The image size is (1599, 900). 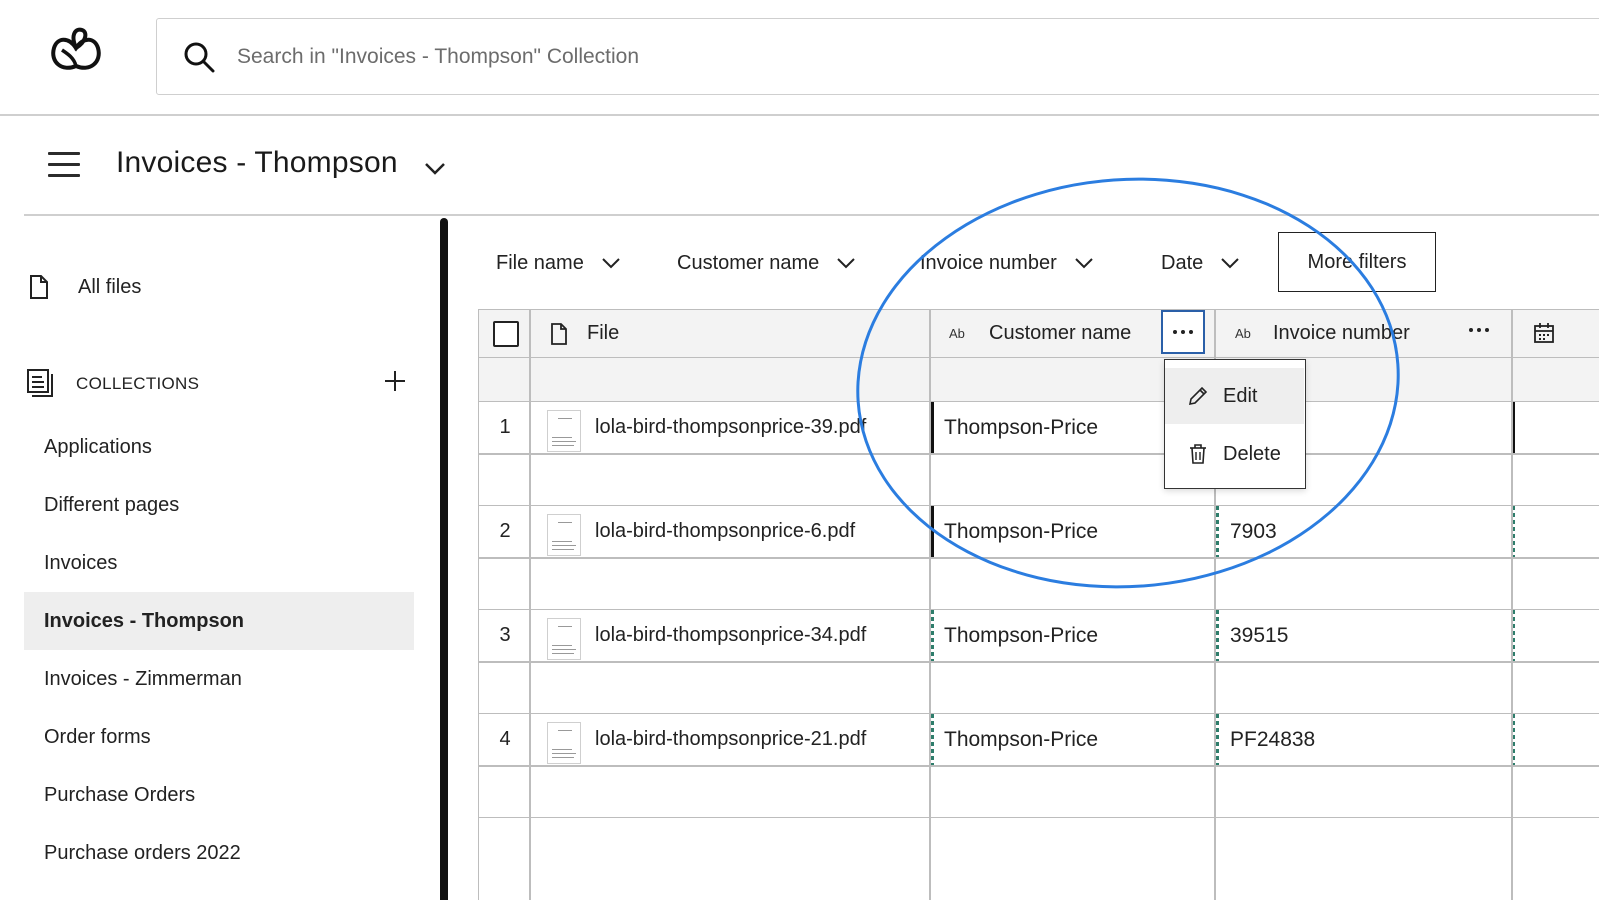 I want to click on column-context-menu: Edit Delete, so click(x=1235, y=424).